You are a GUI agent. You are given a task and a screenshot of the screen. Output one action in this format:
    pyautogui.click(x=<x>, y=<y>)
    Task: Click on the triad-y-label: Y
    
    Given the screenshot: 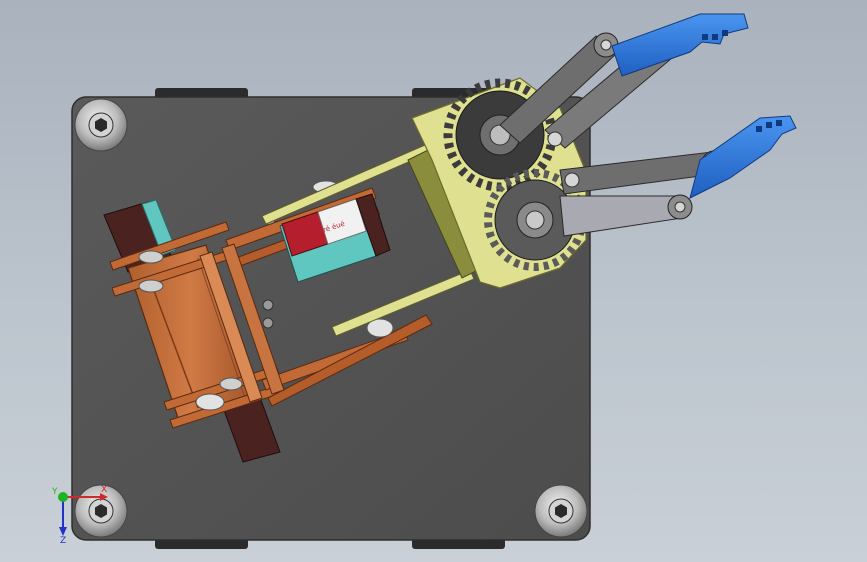 What is the action you would take?
    pyautogui.click(x=54, y=492)
    